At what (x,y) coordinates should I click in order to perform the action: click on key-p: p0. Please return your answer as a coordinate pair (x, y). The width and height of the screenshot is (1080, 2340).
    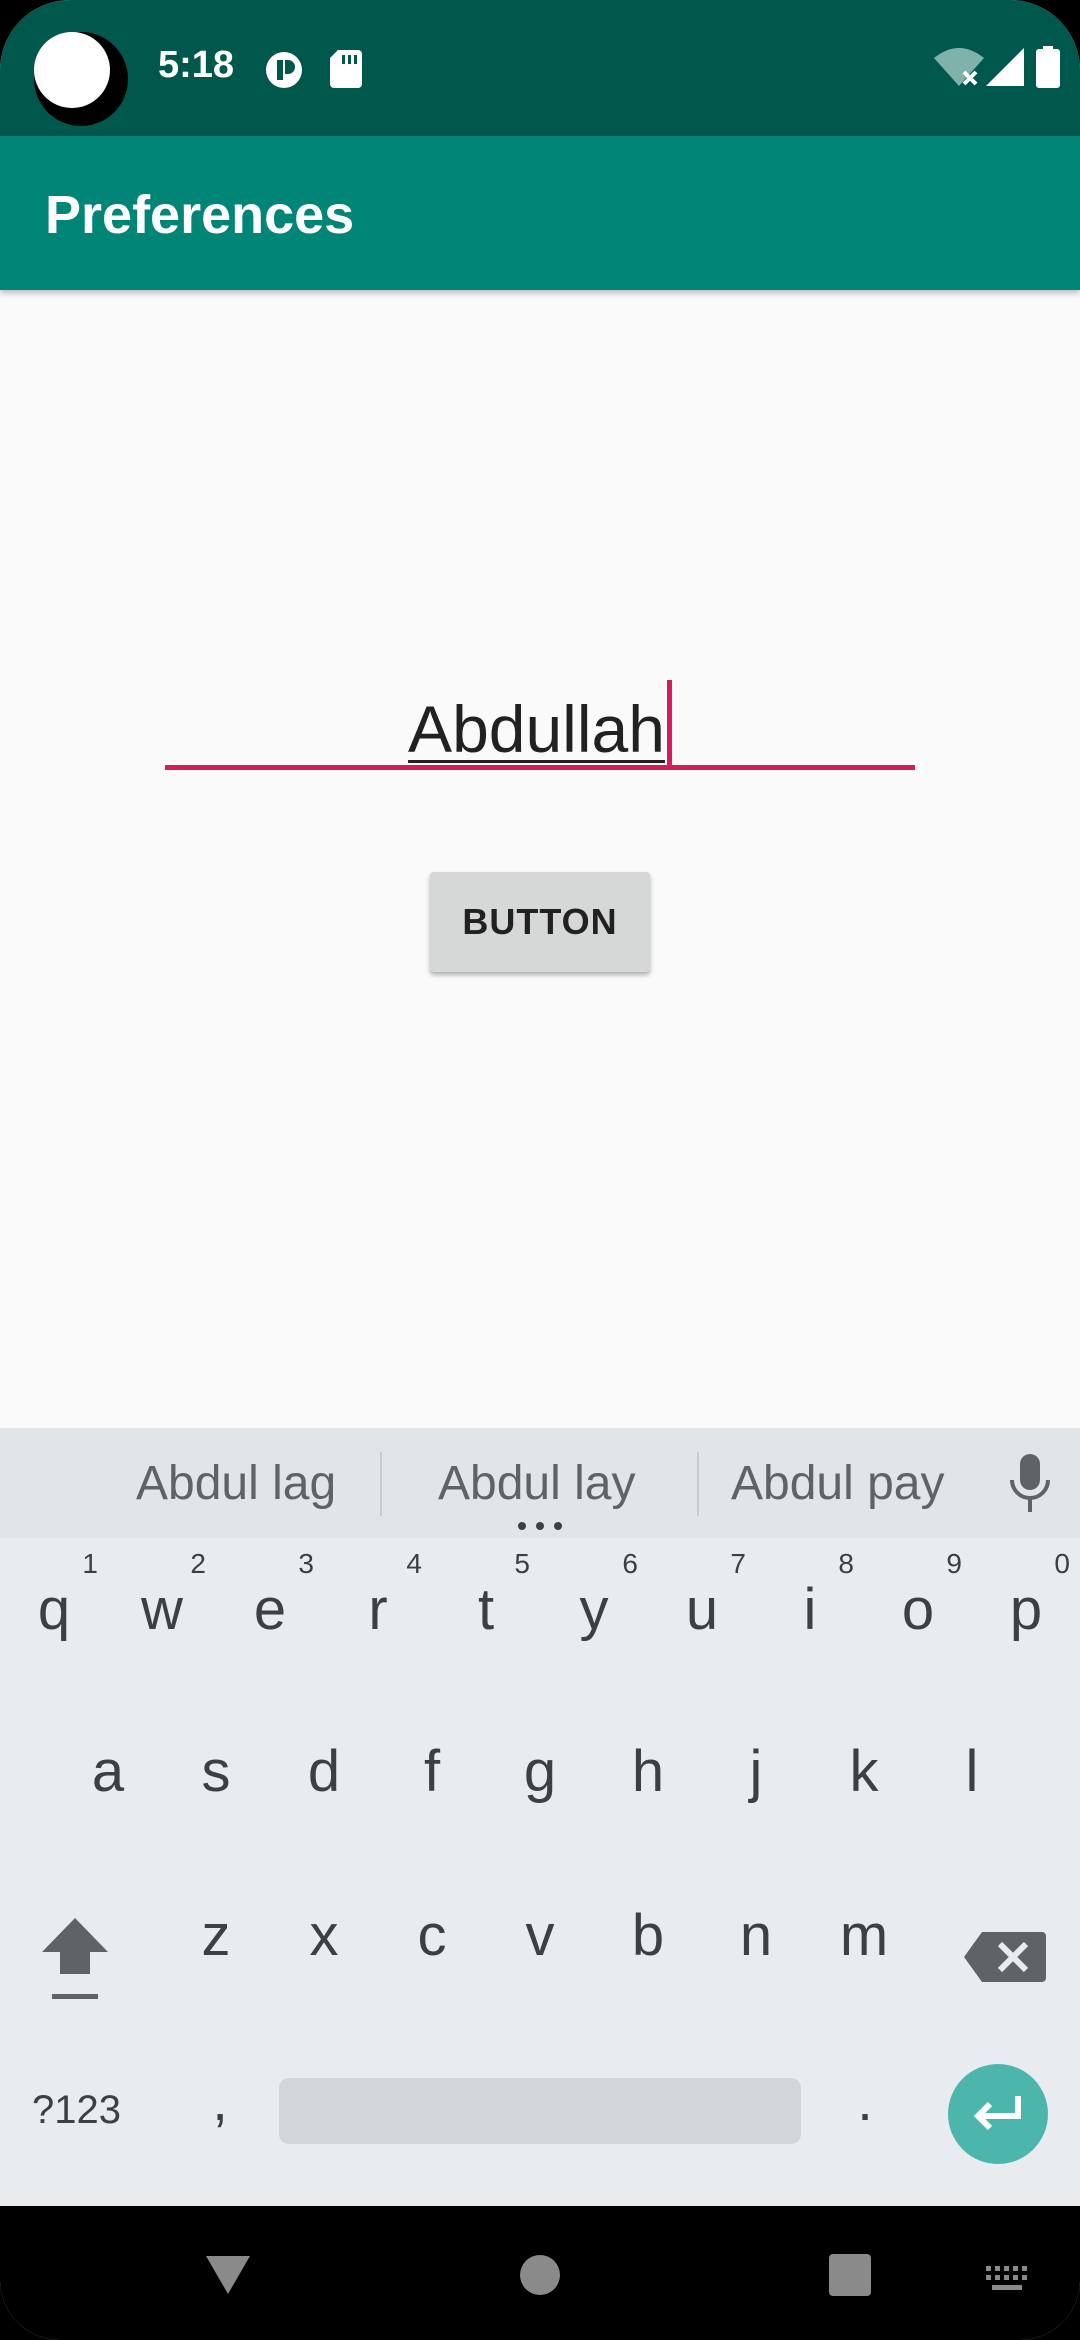
    Looking at the image, I should click on (1026, 1613).